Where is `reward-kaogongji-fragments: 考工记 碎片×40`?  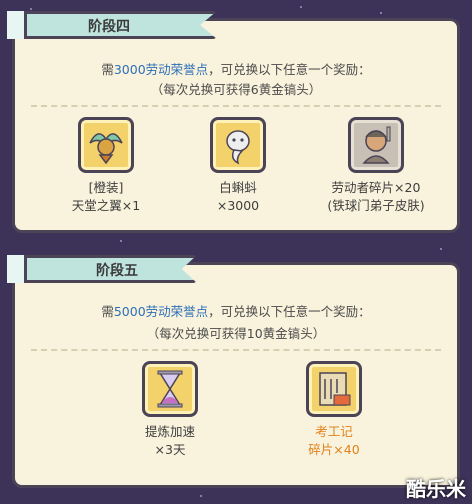 reward-kaogongji-fragments: 考工记 碎片×40 is located at coordinates (334, 410).